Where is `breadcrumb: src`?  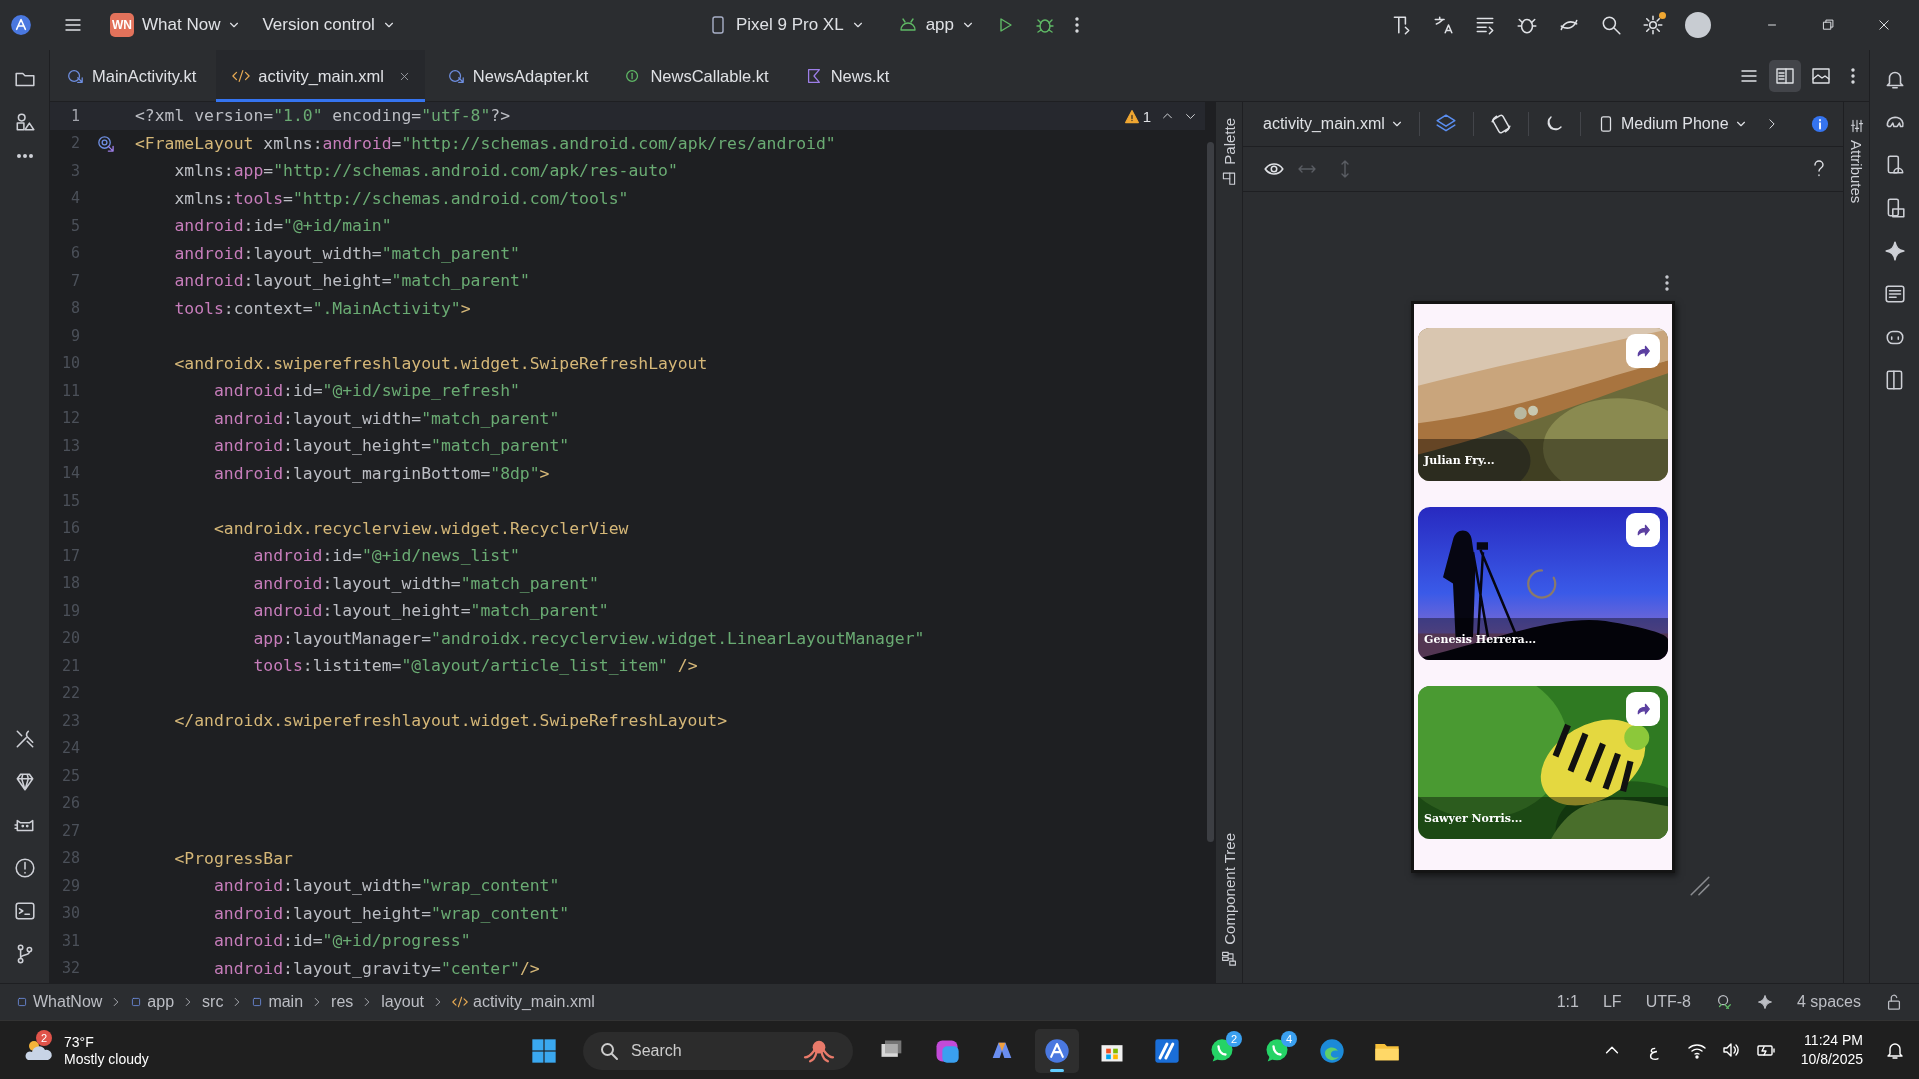
breadcrumb: src is located at coordinates (213, 1002).